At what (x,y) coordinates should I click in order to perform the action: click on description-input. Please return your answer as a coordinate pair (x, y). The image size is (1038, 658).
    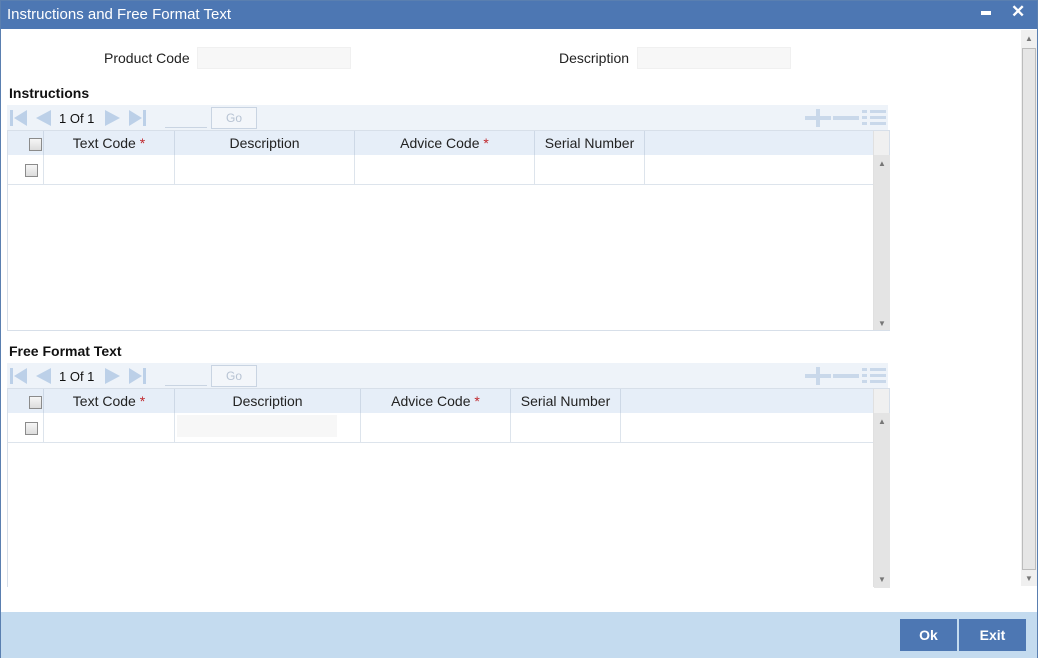
    Looking at the image, I should click on (257, 426).